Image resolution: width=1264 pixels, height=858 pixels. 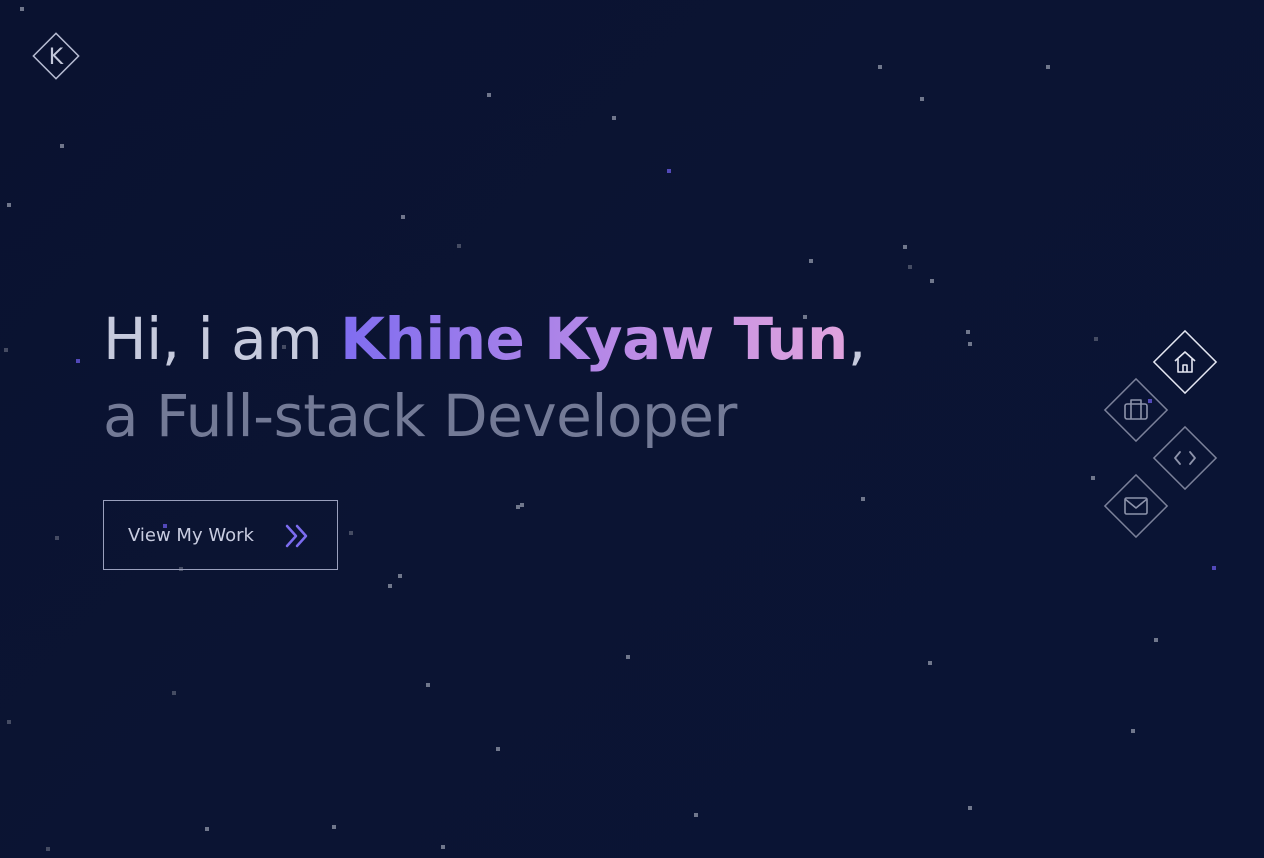 What do you see at coordinates (222, 339) in the screenshot?
I see `hero-greeting: Hi, i am` at bounding box center [222, 339].